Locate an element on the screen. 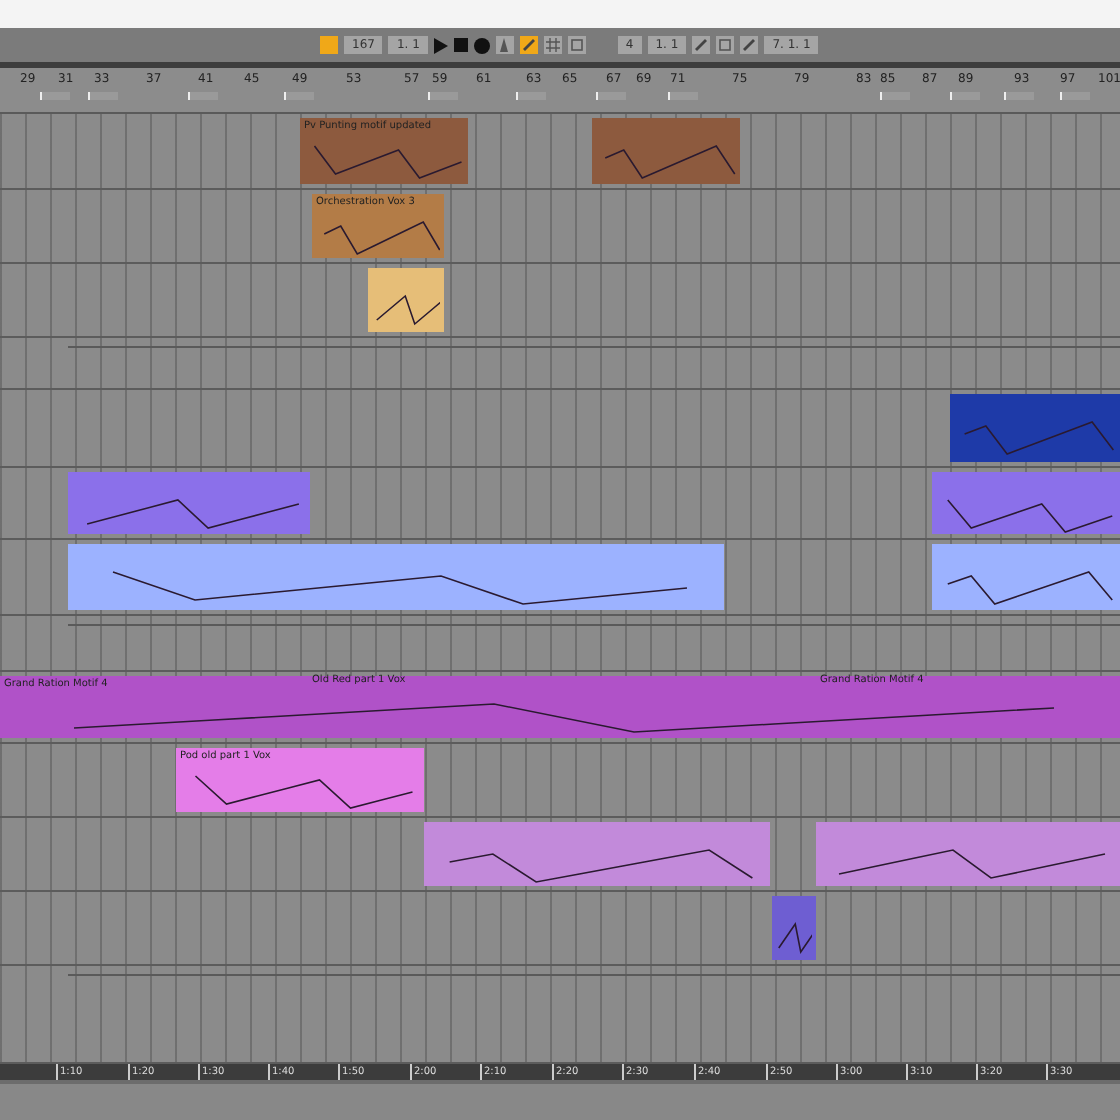 The image size is (1120, 1120). follow-toggle is located at coordinates (329, 45).